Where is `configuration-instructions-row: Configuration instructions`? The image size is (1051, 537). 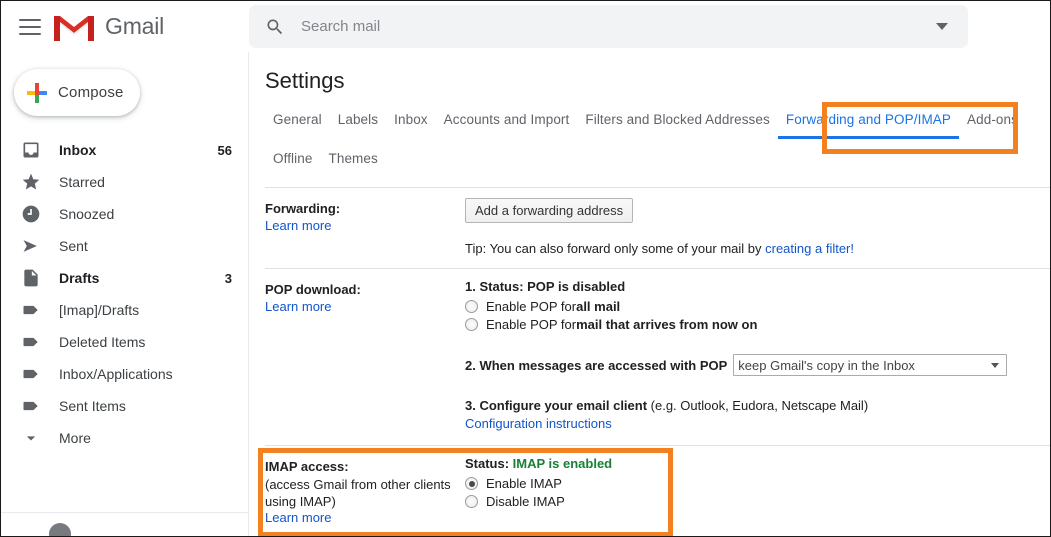
configuration-instructions-row: Configuration instructions is located at coordinates (757, 423).